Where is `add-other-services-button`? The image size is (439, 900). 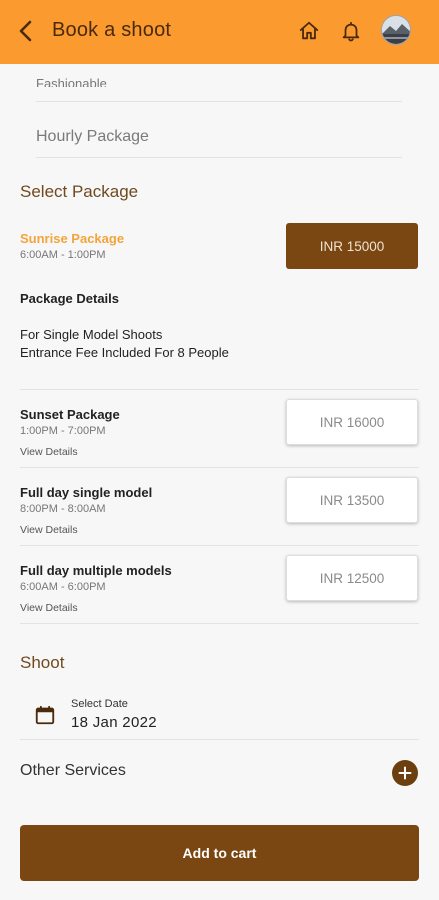 add-other-services-button is located at coordinates (405, 773).